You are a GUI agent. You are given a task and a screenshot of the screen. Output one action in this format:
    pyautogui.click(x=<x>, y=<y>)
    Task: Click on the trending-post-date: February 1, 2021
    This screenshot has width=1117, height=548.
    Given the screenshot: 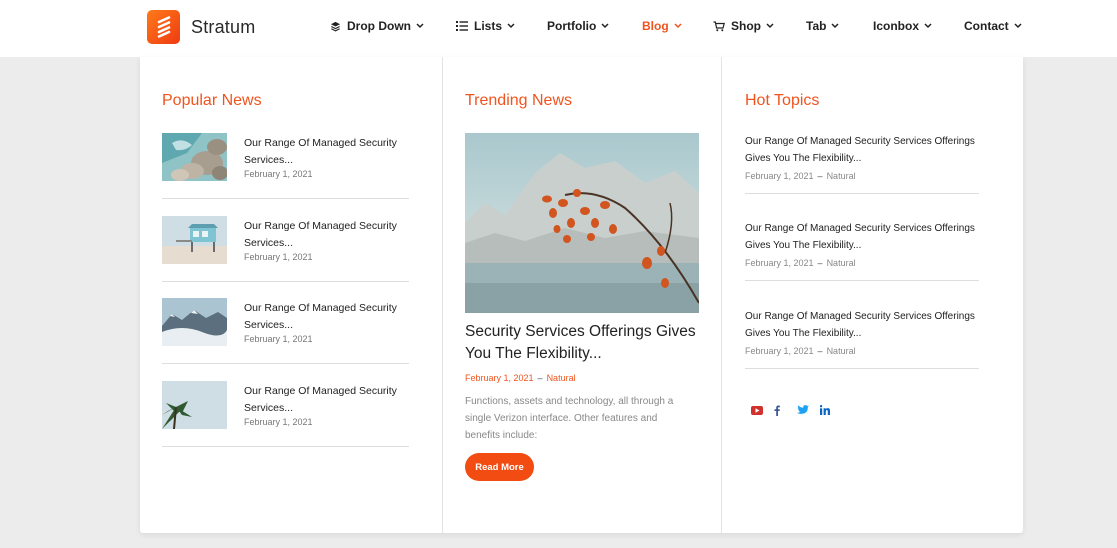 What is the action you would take?
    pyautogui.click(x=499, y=378)
    